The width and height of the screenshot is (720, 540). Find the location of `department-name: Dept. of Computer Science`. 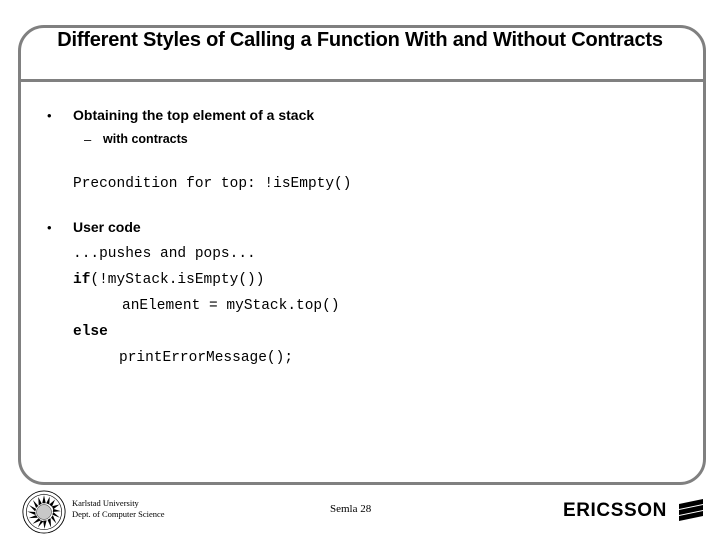

department-name: Dept. of Computer Science is located at coordinates (118, 514).